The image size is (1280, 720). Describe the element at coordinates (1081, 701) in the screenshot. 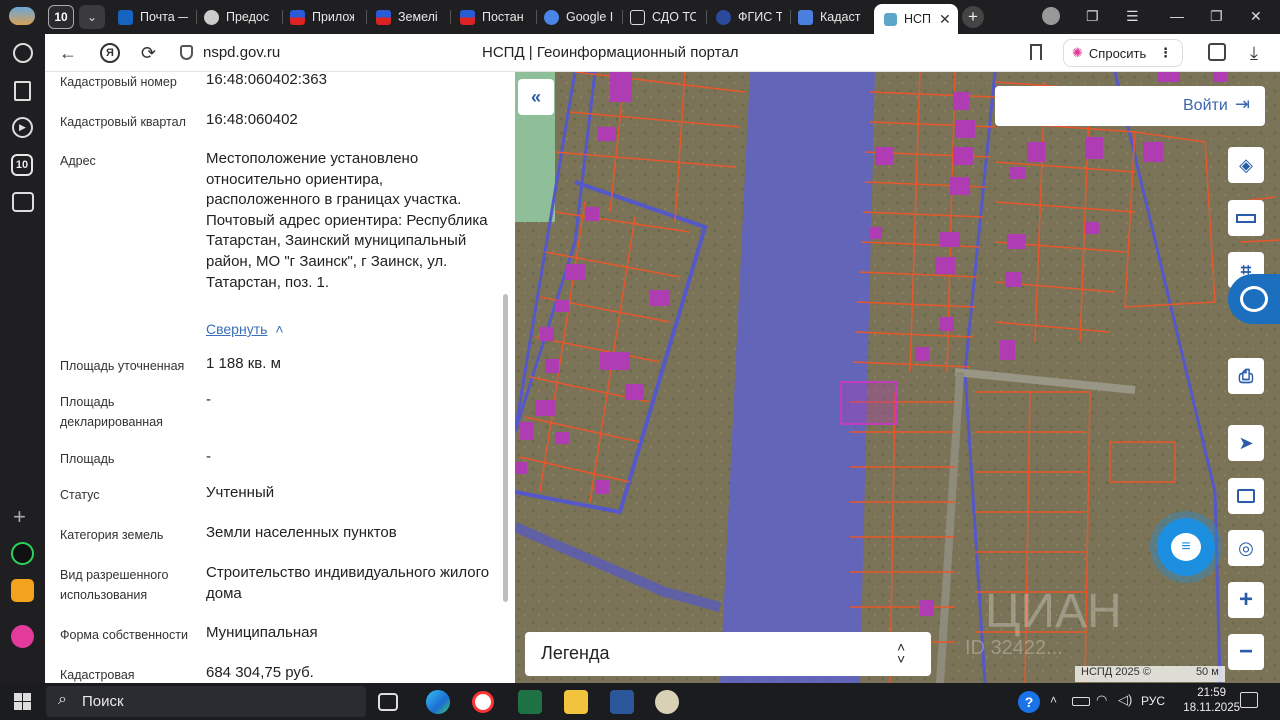

I see `battery-icon` at that location.